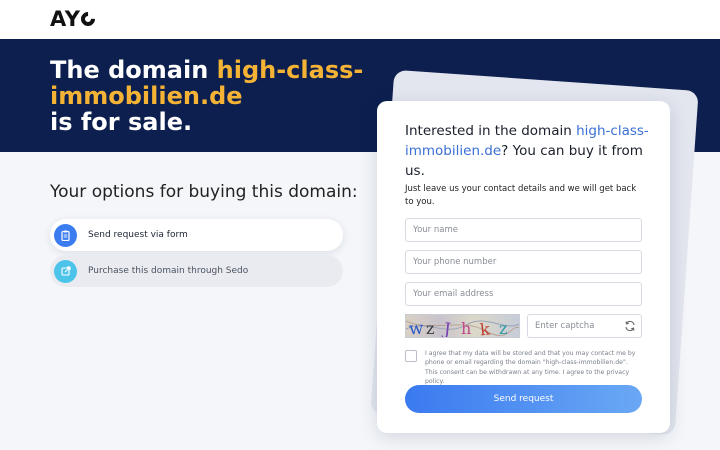 This screenshot has width=720, height=450. I want to click on captcha-field, so click(584, 326).